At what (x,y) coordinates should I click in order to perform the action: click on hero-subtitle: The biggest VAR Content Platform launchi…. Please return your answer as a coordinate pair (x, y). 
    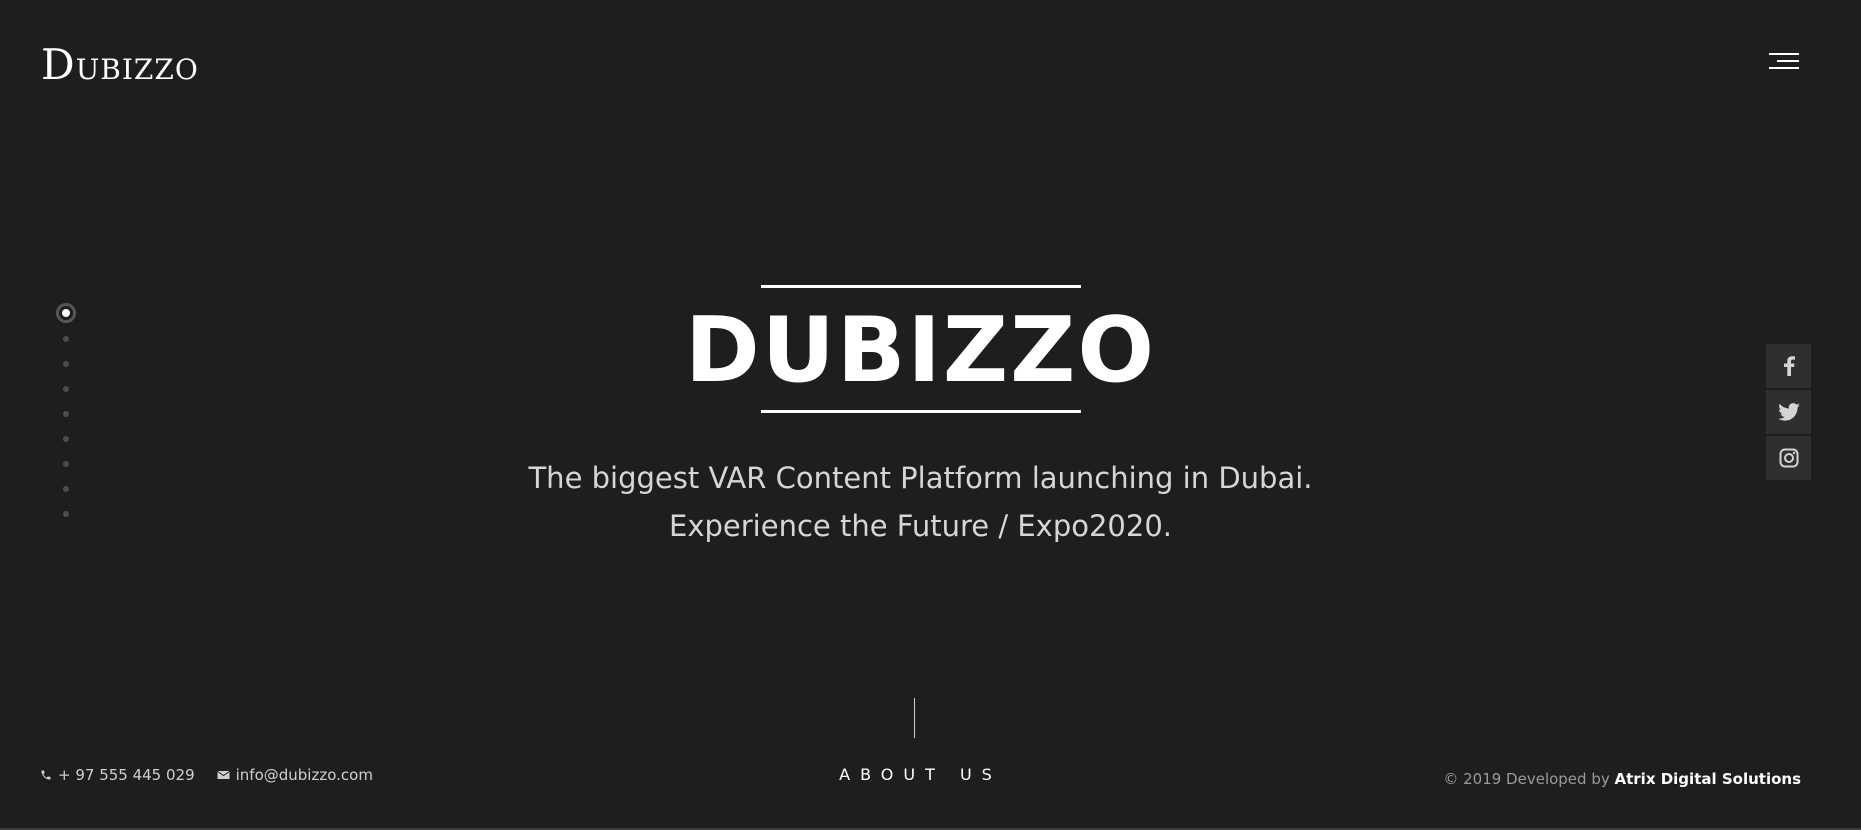
    Looking at the image, I should click on (920, 502).